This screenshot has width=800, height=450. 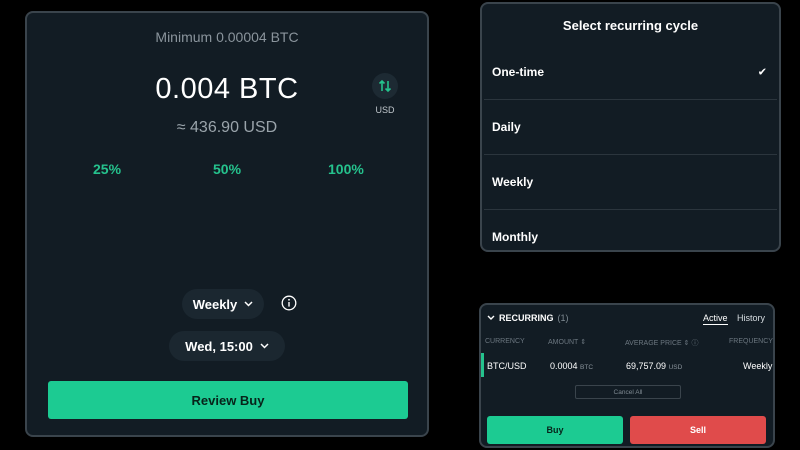 I want to click on buy-button: Buy, so click(x=555, y=430).